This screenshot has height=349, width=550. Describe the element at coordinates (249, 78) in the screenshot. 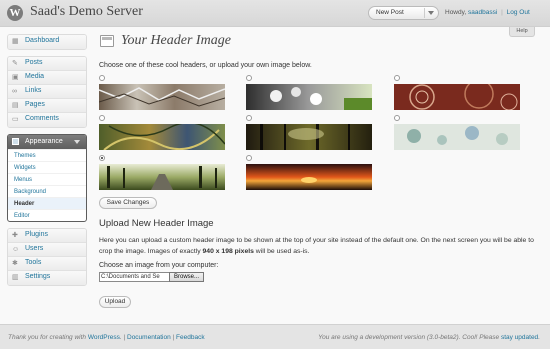

I see `header-radio-cherryblossom` at that location.